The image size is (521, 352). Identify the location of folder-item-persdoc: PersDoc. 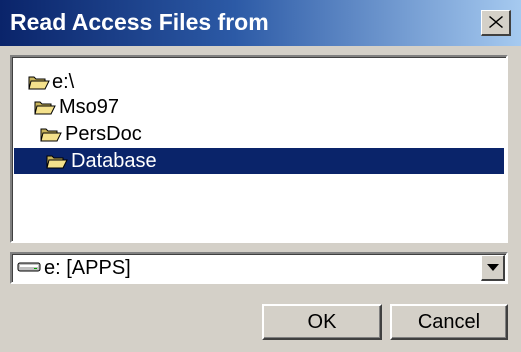
(110, 134).